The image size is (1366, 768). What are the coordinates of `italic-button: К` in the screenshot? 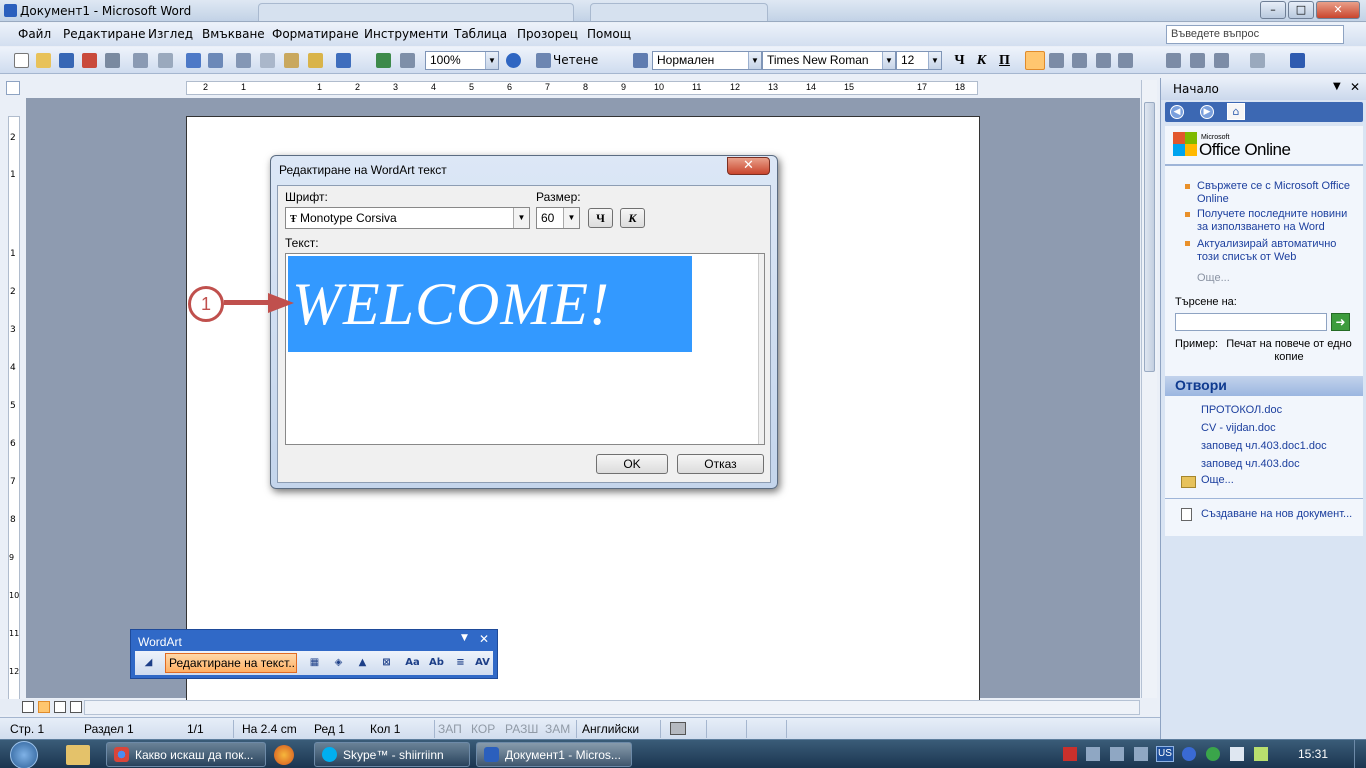 It's located at (981, 61).